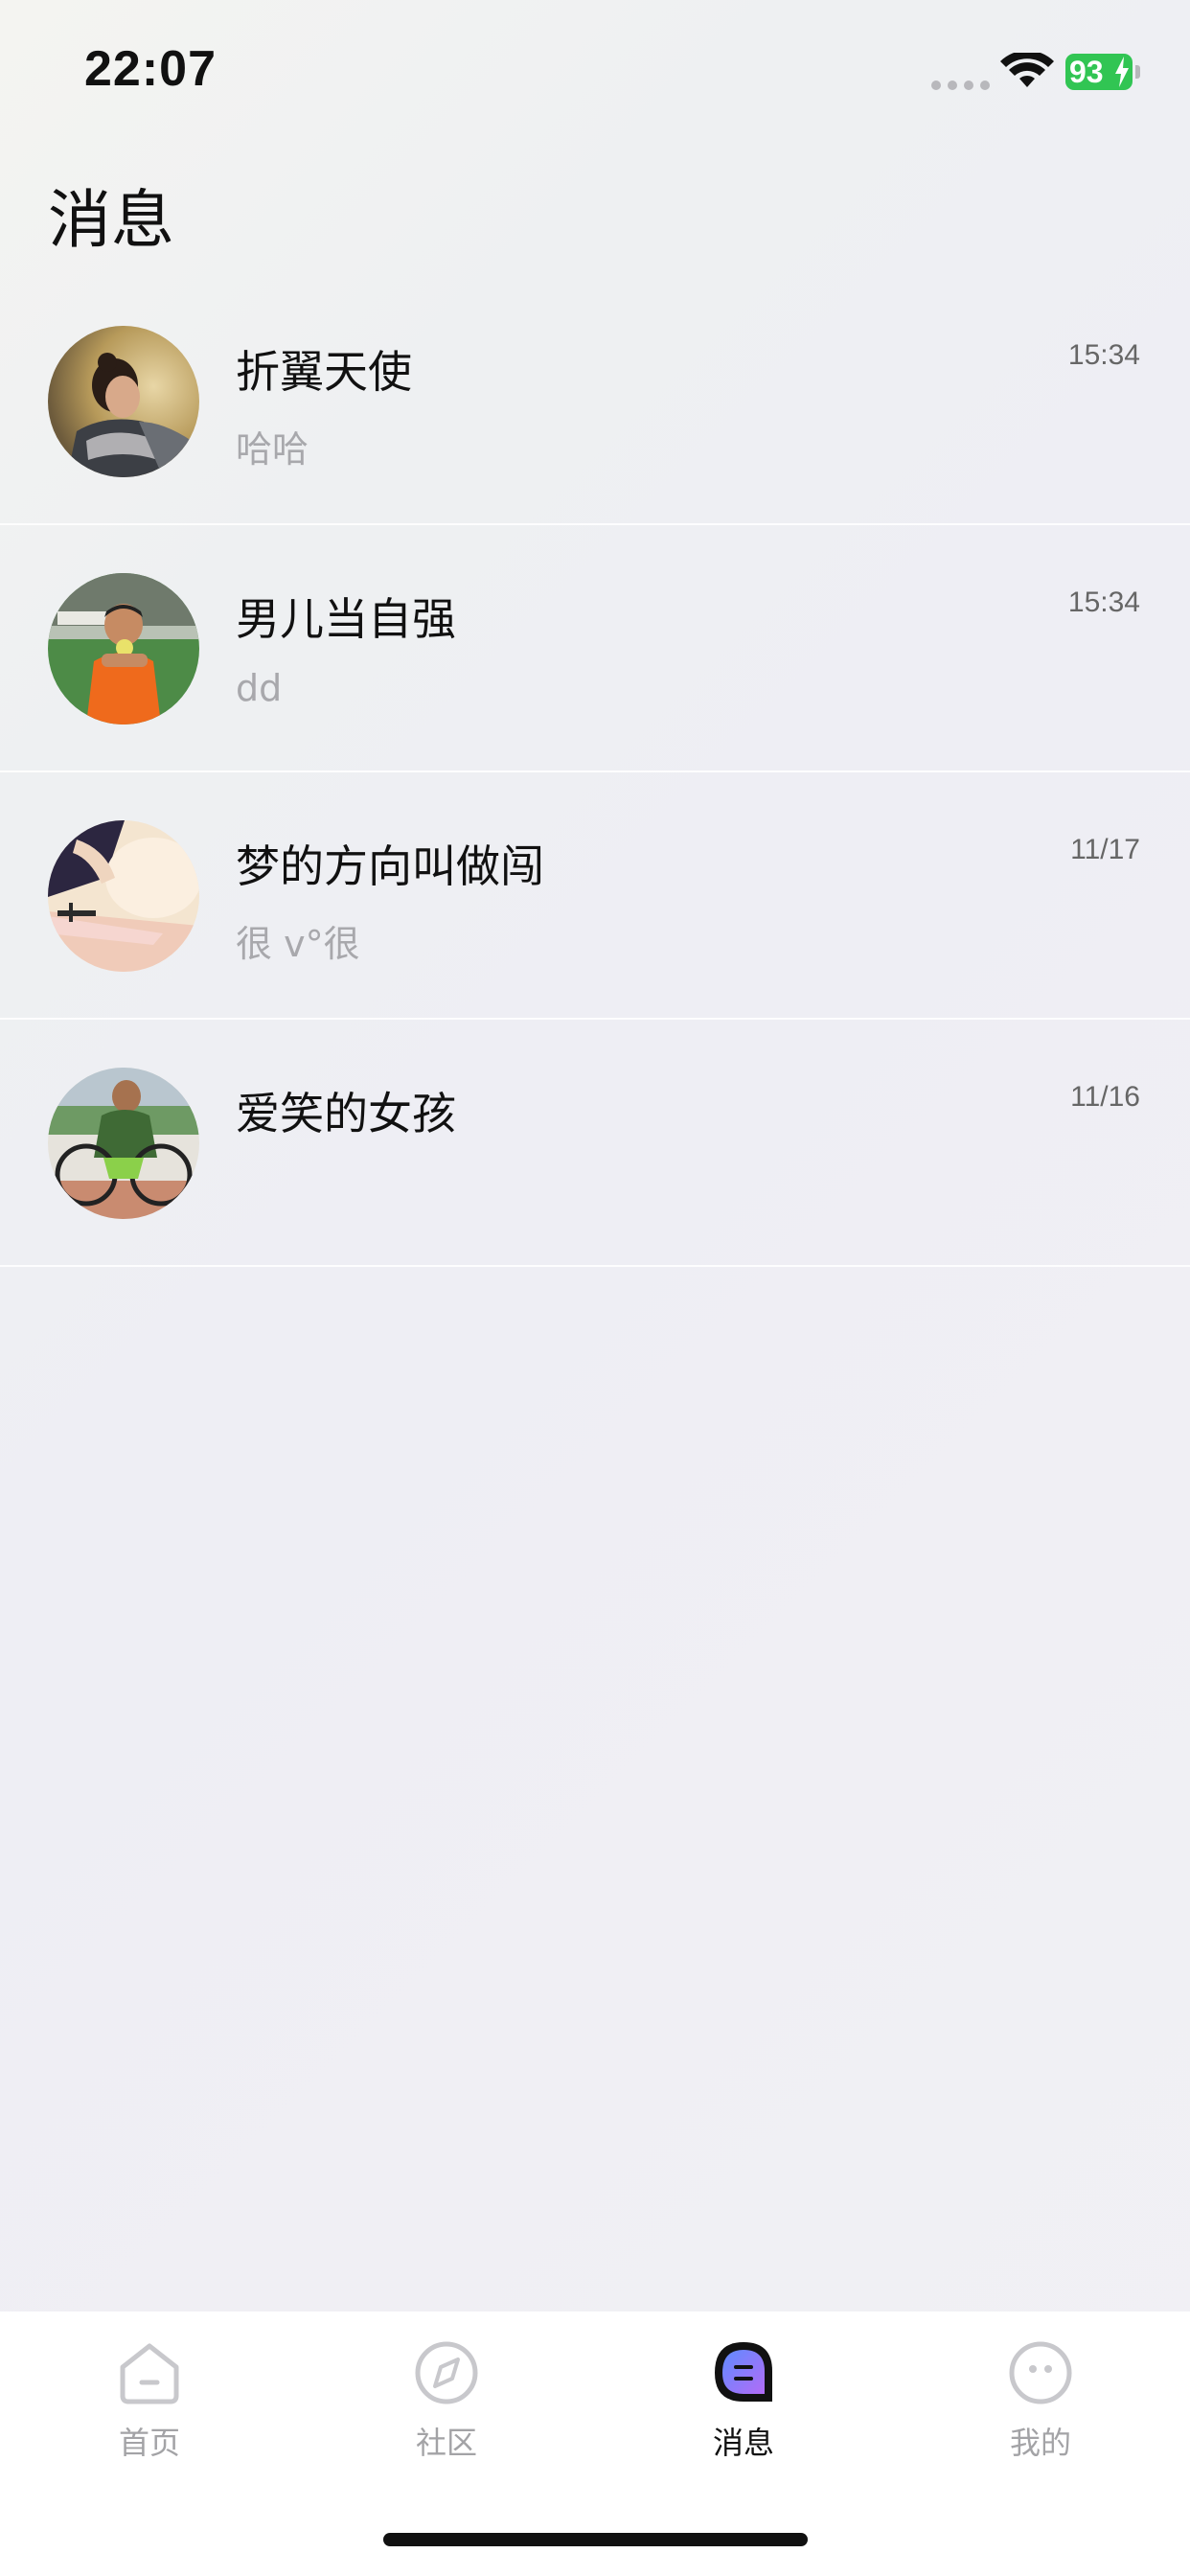 Image resolution: width=1190 pixels, height=2576 pixels. What do you see at coordinates (595, 72) in the screenshot?
I see `status-bar: 22:07 93` at bounding box center [595, 72].